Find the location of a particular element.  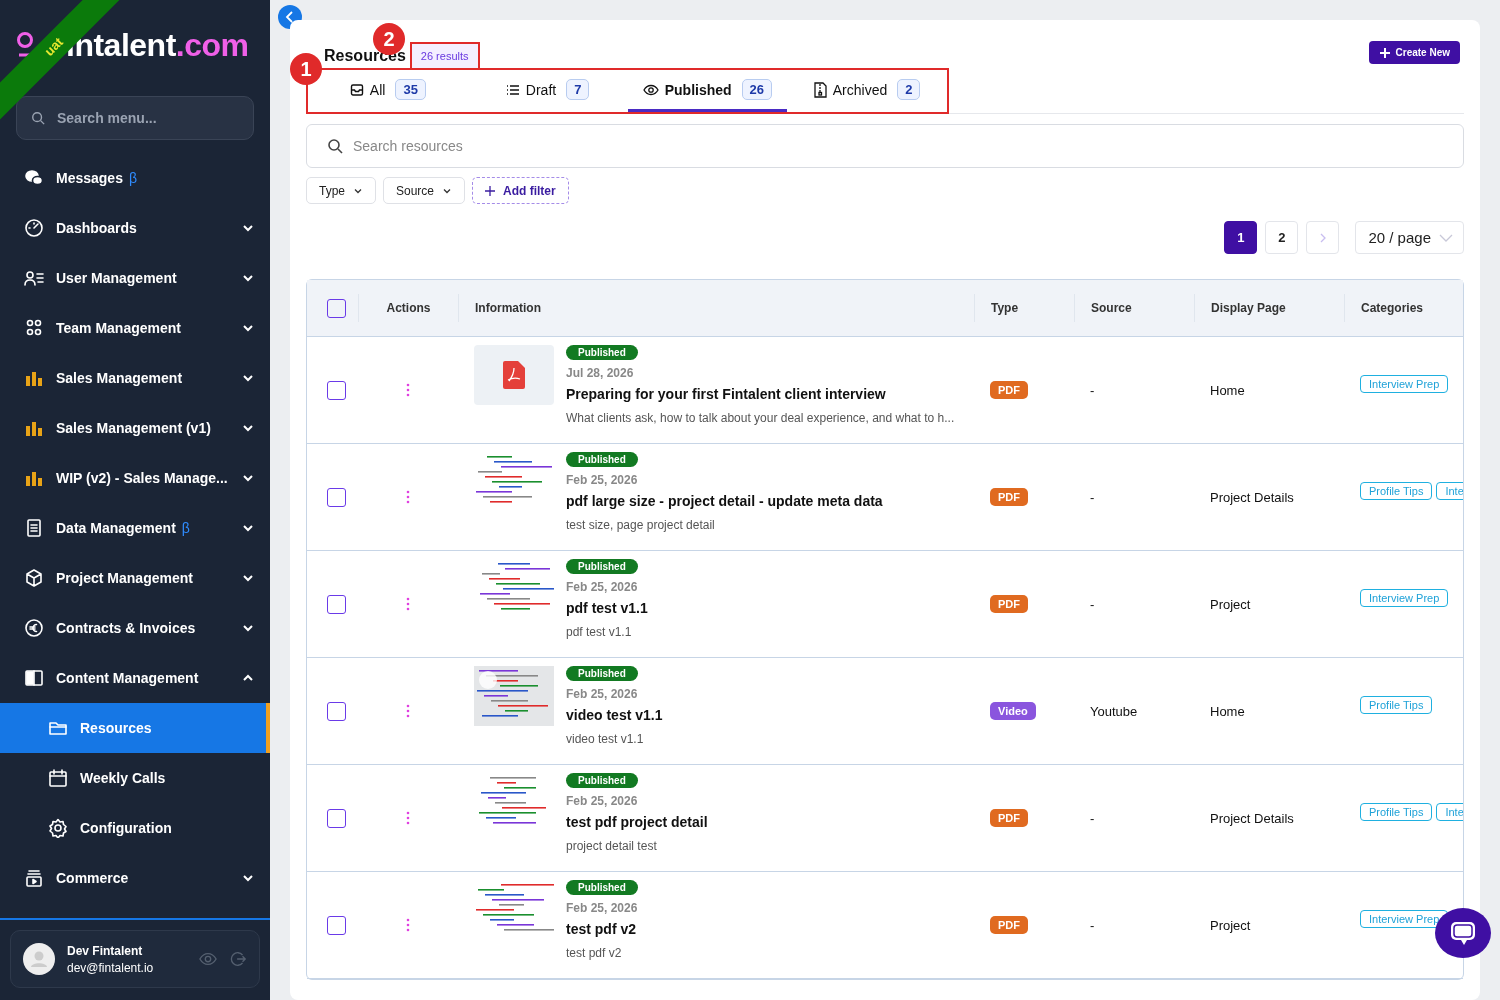

page-button: 1 is located at coordinates (1241, 237).